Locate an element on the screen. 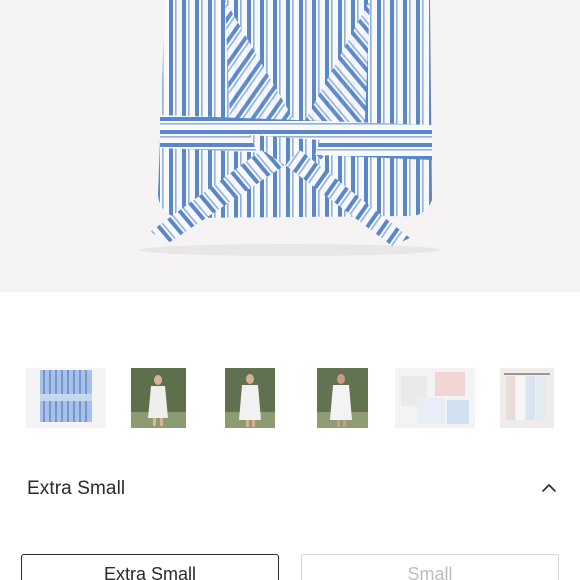 The width and height of the screenshot is (580, 580). thumbnail-robe-folded is located at coordinates (66, 398).